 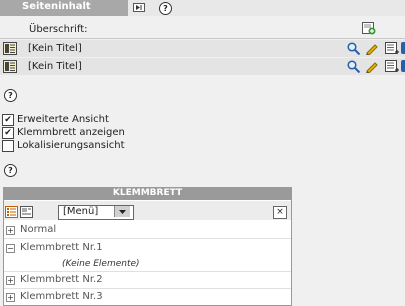 What do you see at coordinates (81, 211) in the screenshot?
I see `clipboard-menu-value: [Menü]` at bounding box center [81, 211].